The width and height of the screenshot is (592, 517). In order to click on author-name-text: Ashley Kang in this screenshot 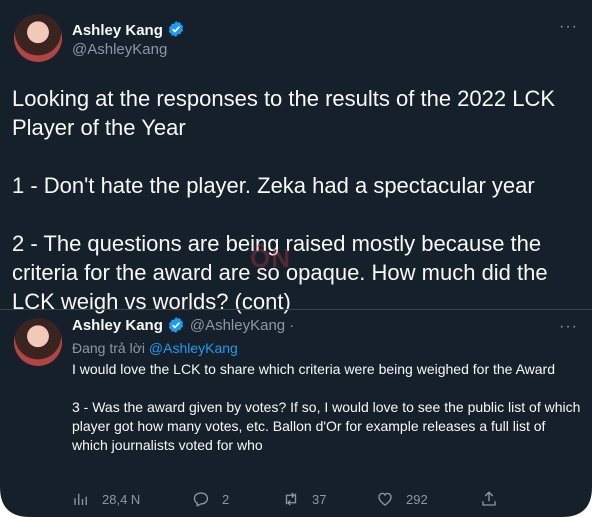, I will do `click(117, 30)`.